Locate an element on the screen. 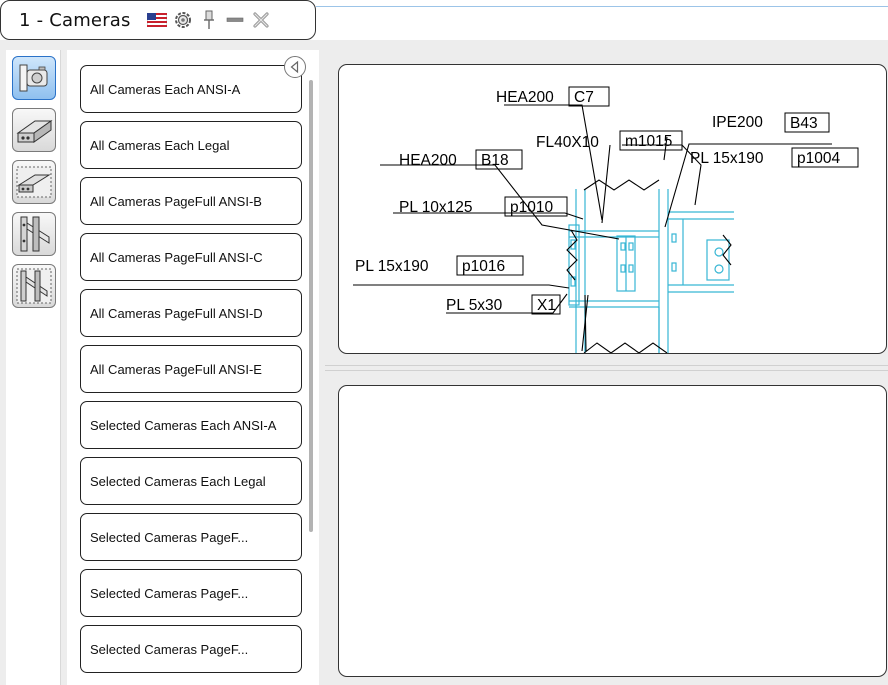 The image size is (888, 685). frame-icon is located at coordinates (34, 234).